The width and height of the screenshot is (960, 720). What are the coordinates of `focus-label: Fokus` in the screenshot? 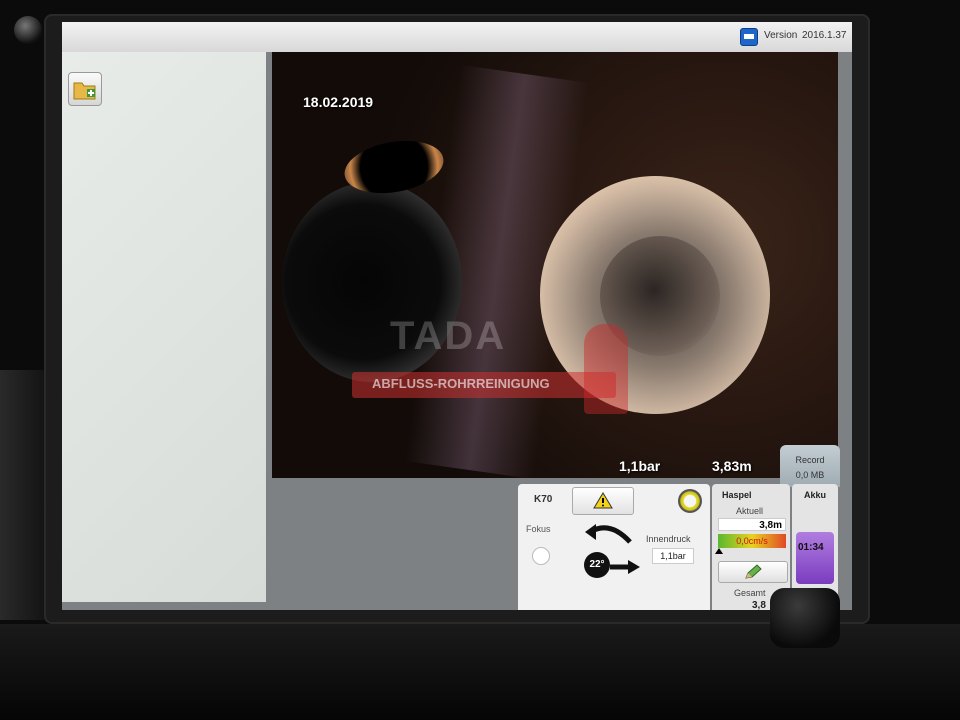 It's located at (538, 529).